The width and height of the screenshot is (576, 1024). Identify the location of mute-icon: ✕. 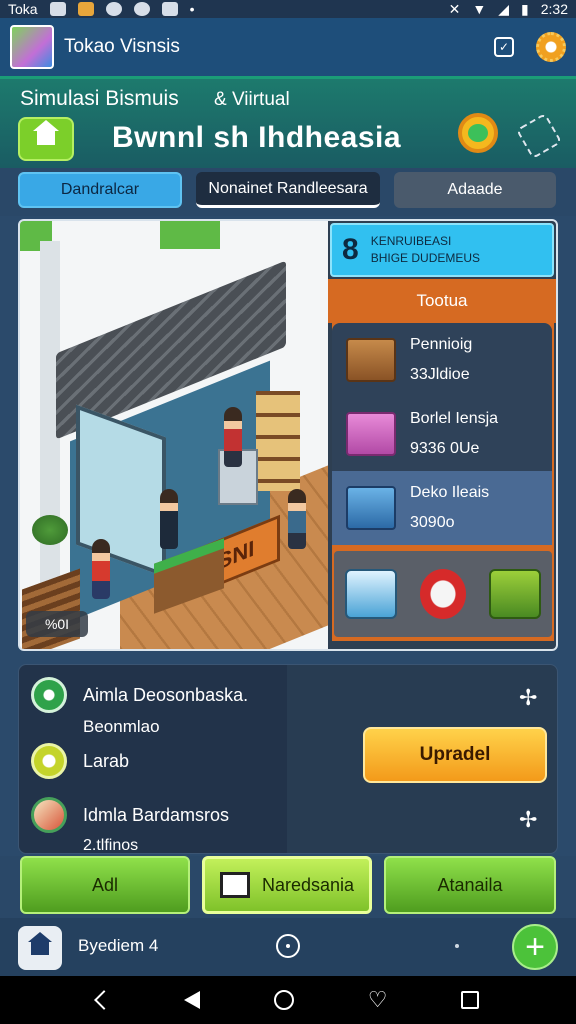
(454, 8).